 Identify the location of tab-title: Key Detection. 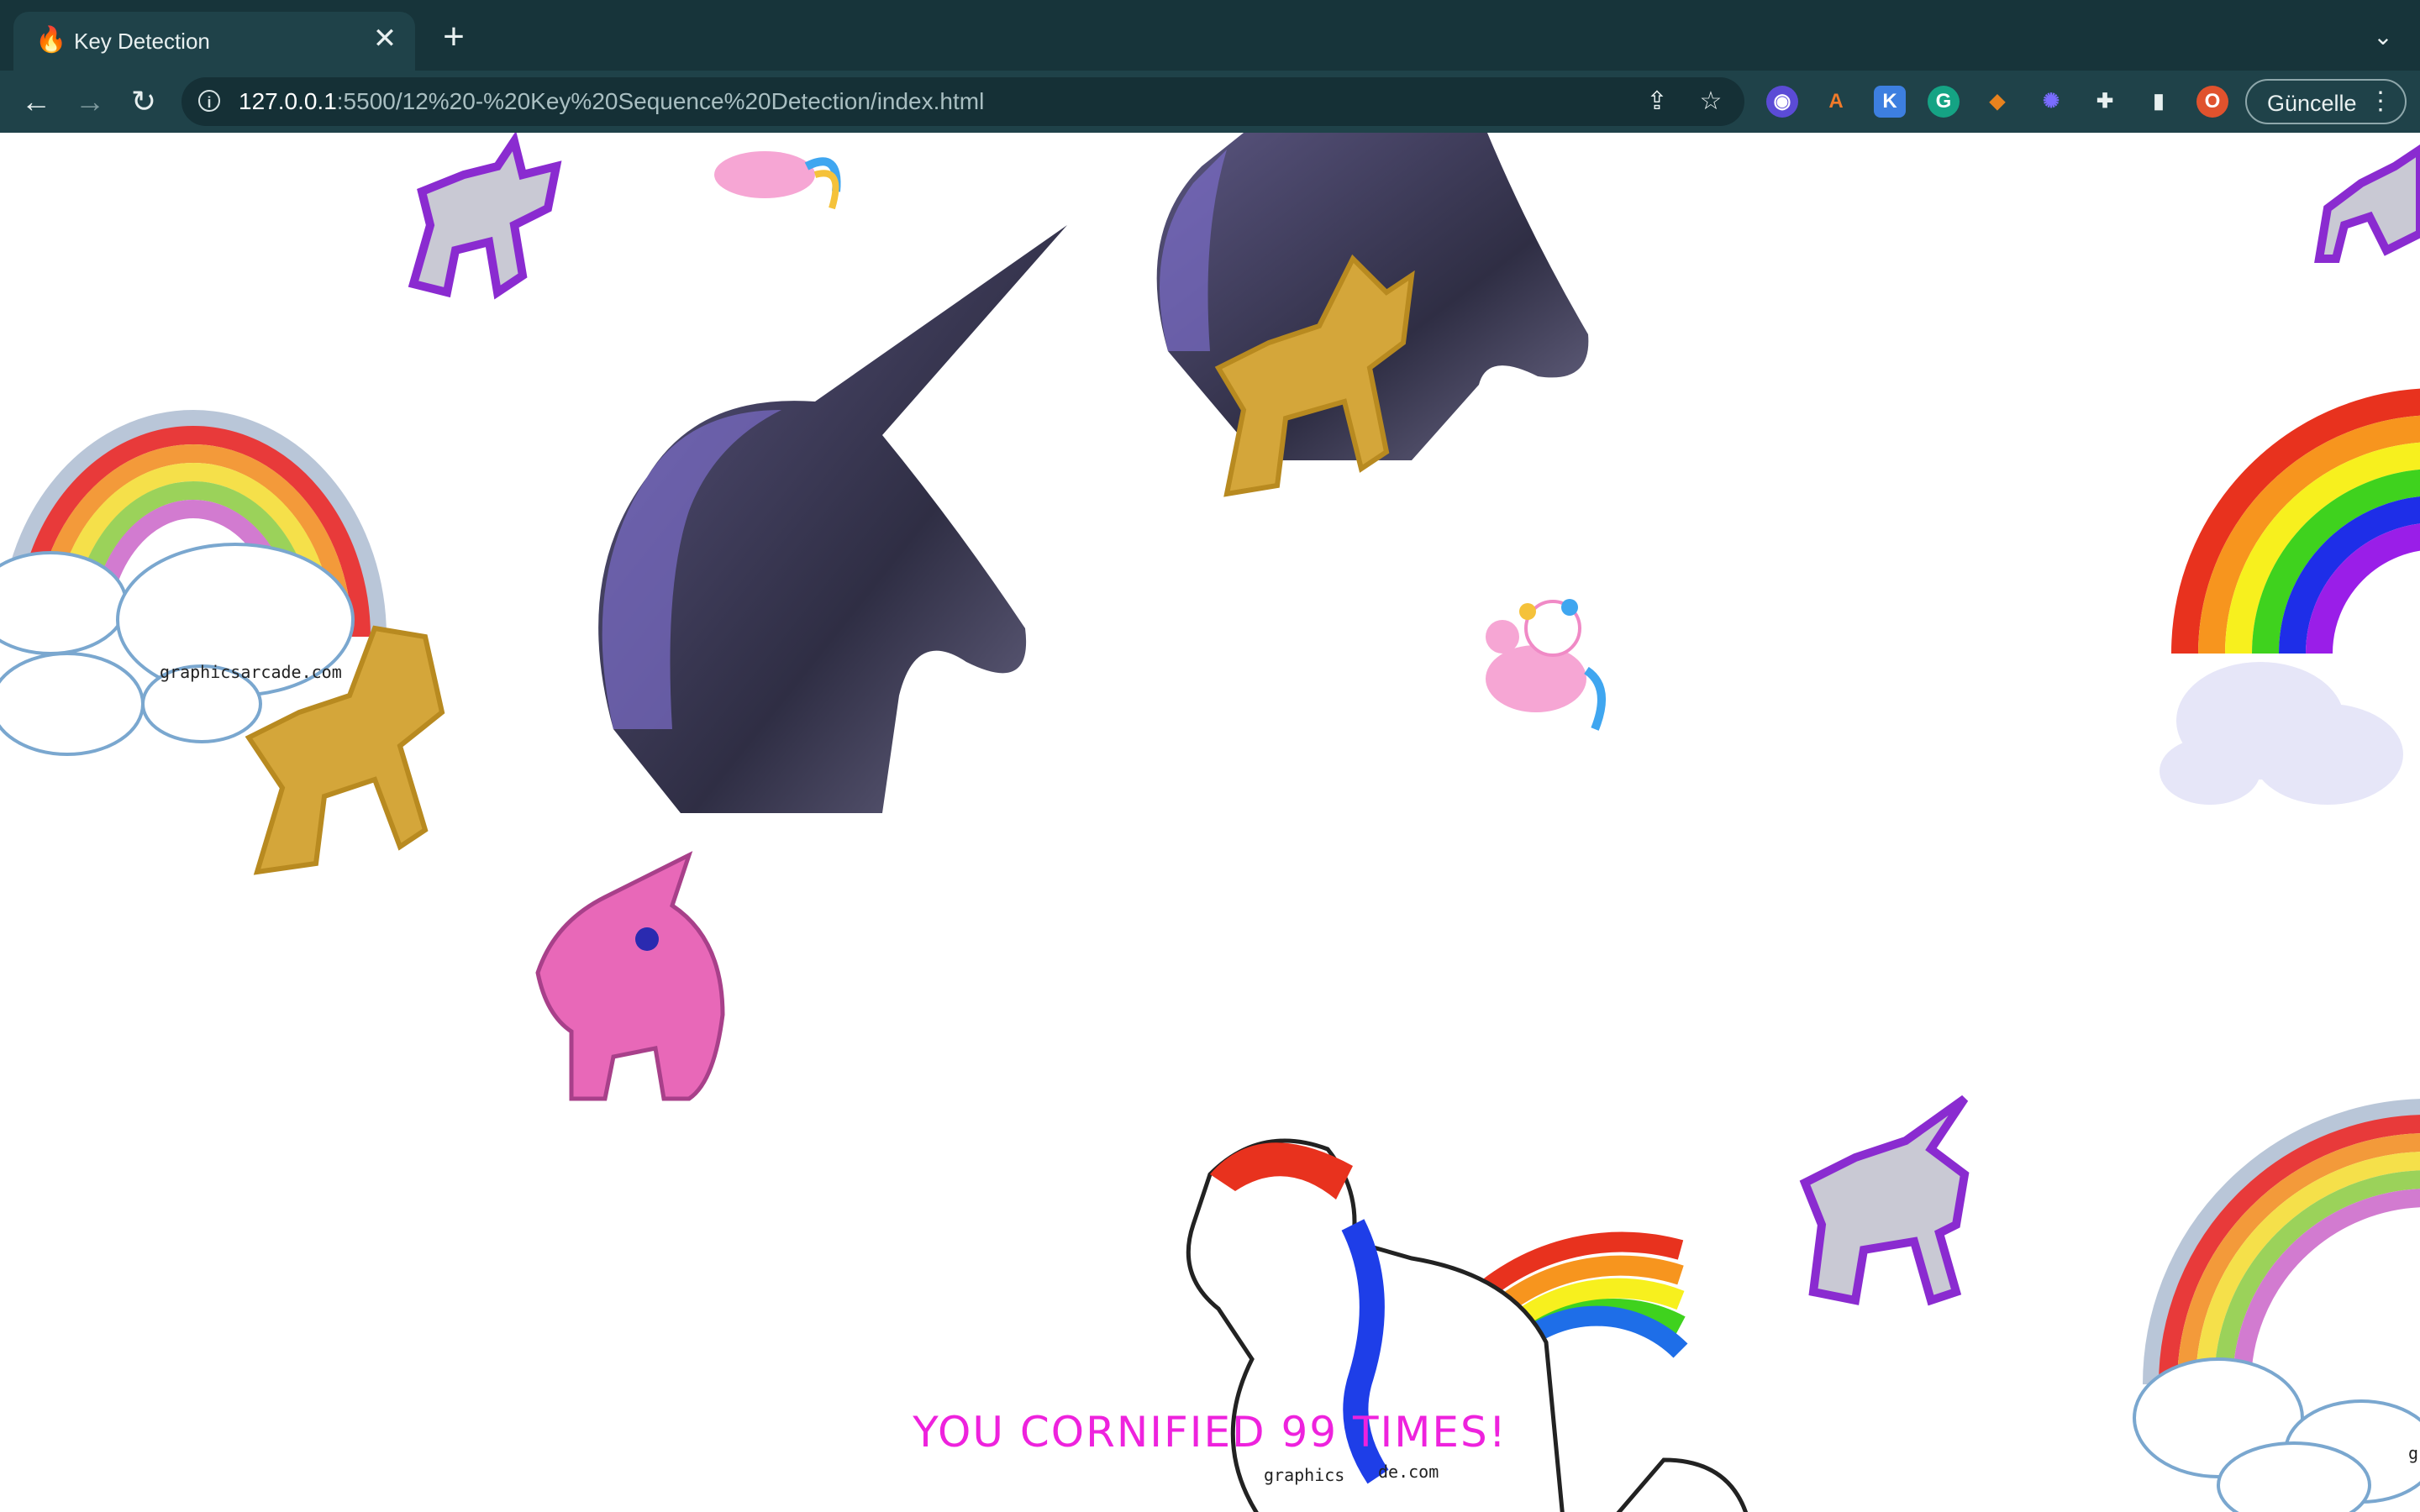
(142, 41).